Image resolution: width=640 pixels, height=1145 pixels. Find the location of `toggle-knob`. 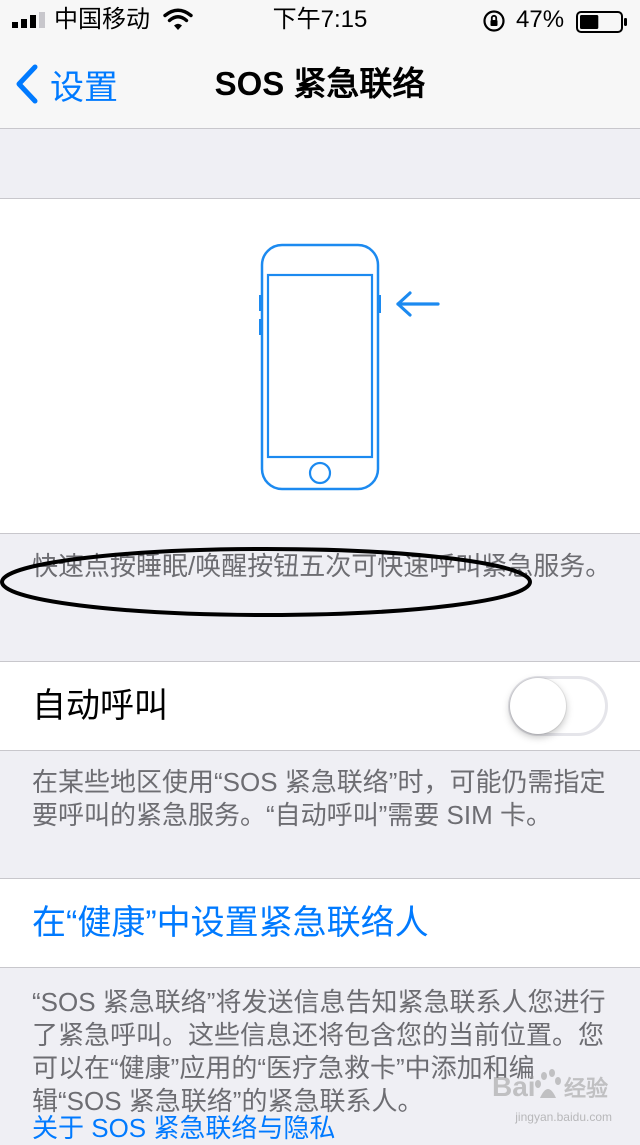

toggle-knob is located at coordinates (538, 706).